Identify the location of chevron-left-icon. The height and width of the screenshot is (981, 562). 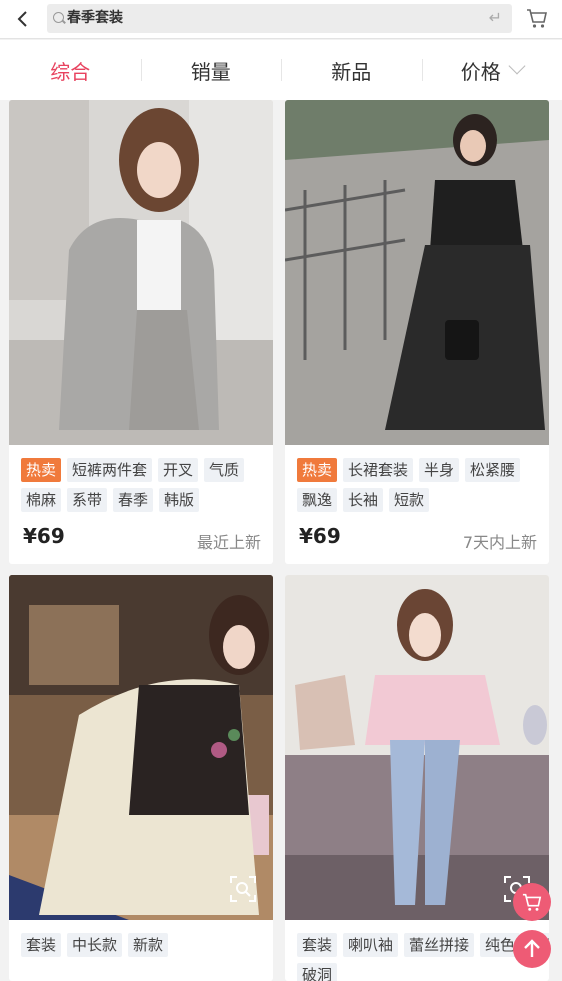
(22, 19).